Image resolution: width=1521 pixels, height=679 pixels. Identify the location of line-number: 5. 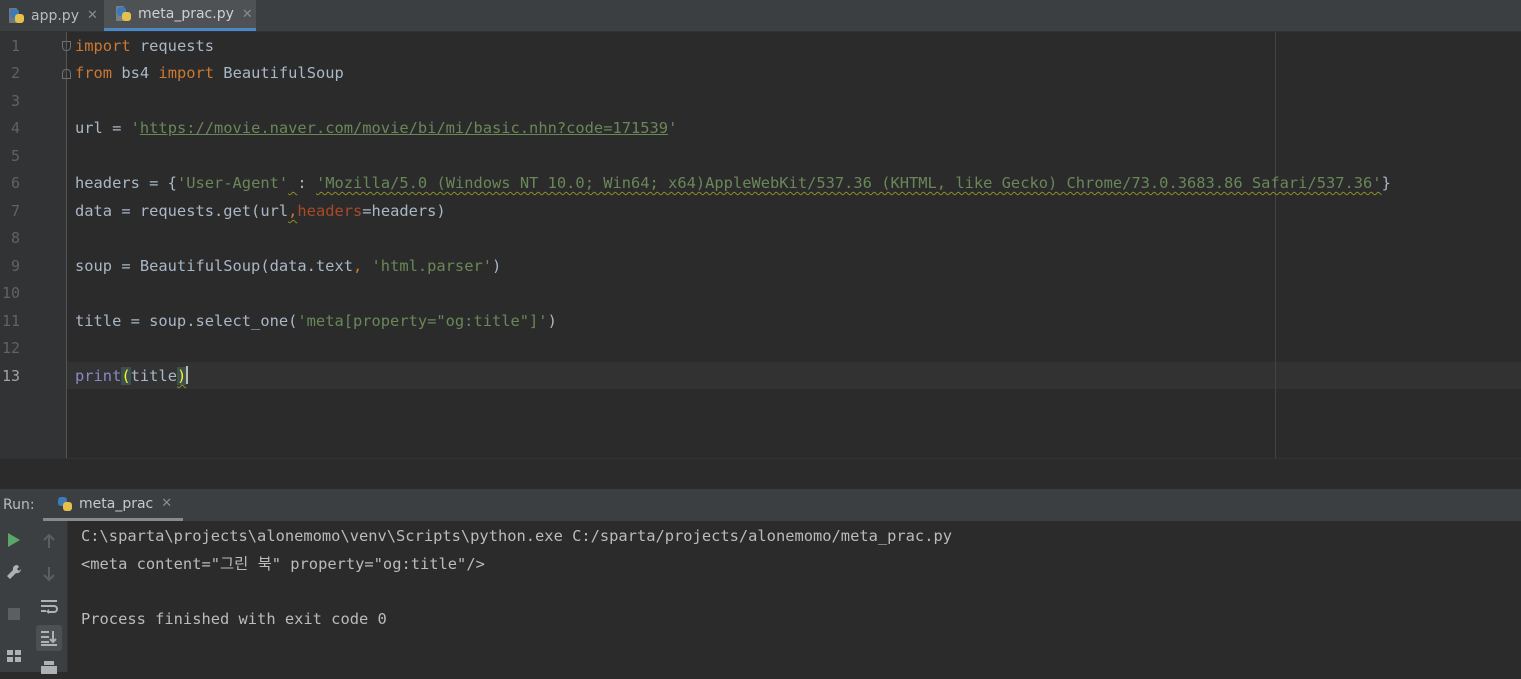
(15, 156).